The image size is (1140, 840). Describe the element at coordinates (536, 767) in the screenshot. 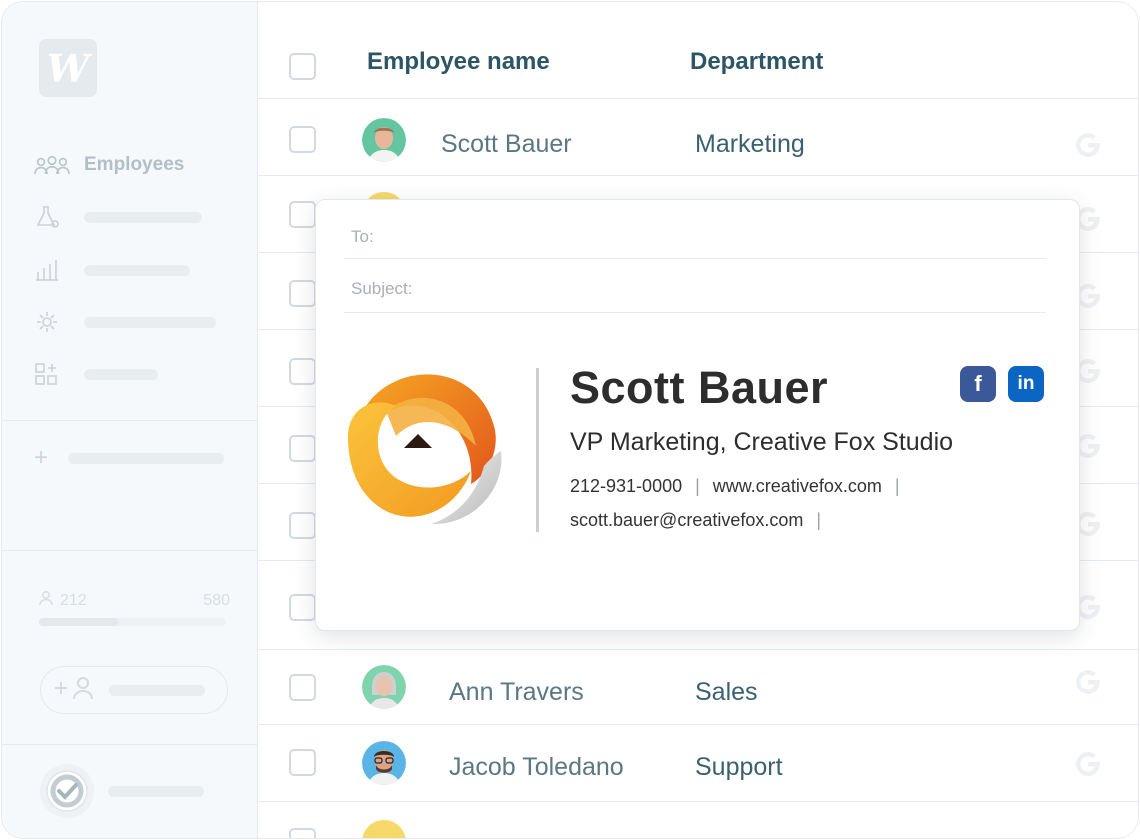

I see `employee-name: Jacob Toledano` at that location.